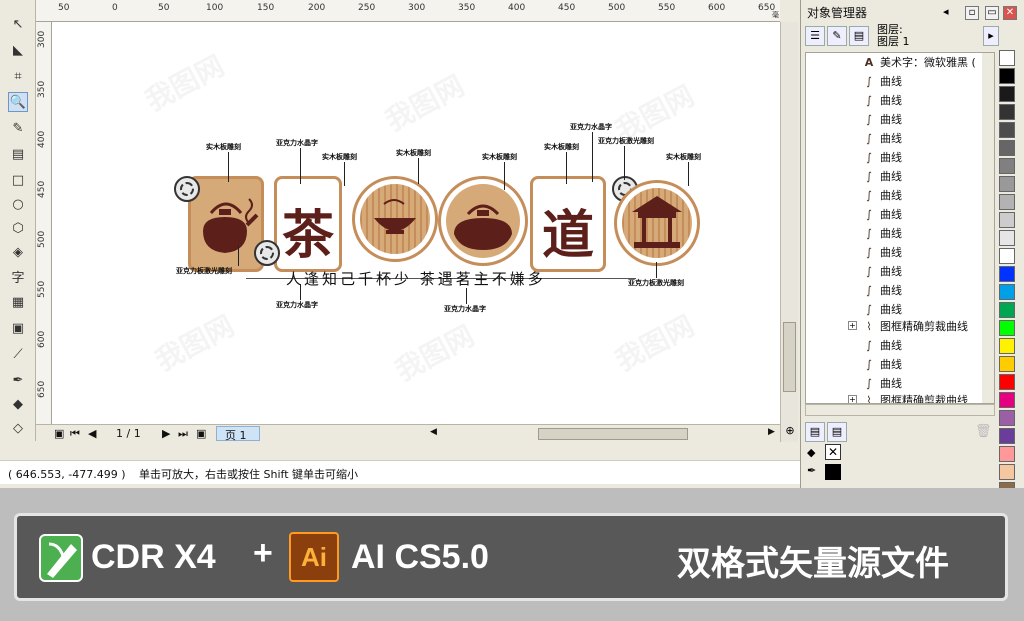  I want to click on interactive-blend-tool-icon: ▣, so click(18, 328).